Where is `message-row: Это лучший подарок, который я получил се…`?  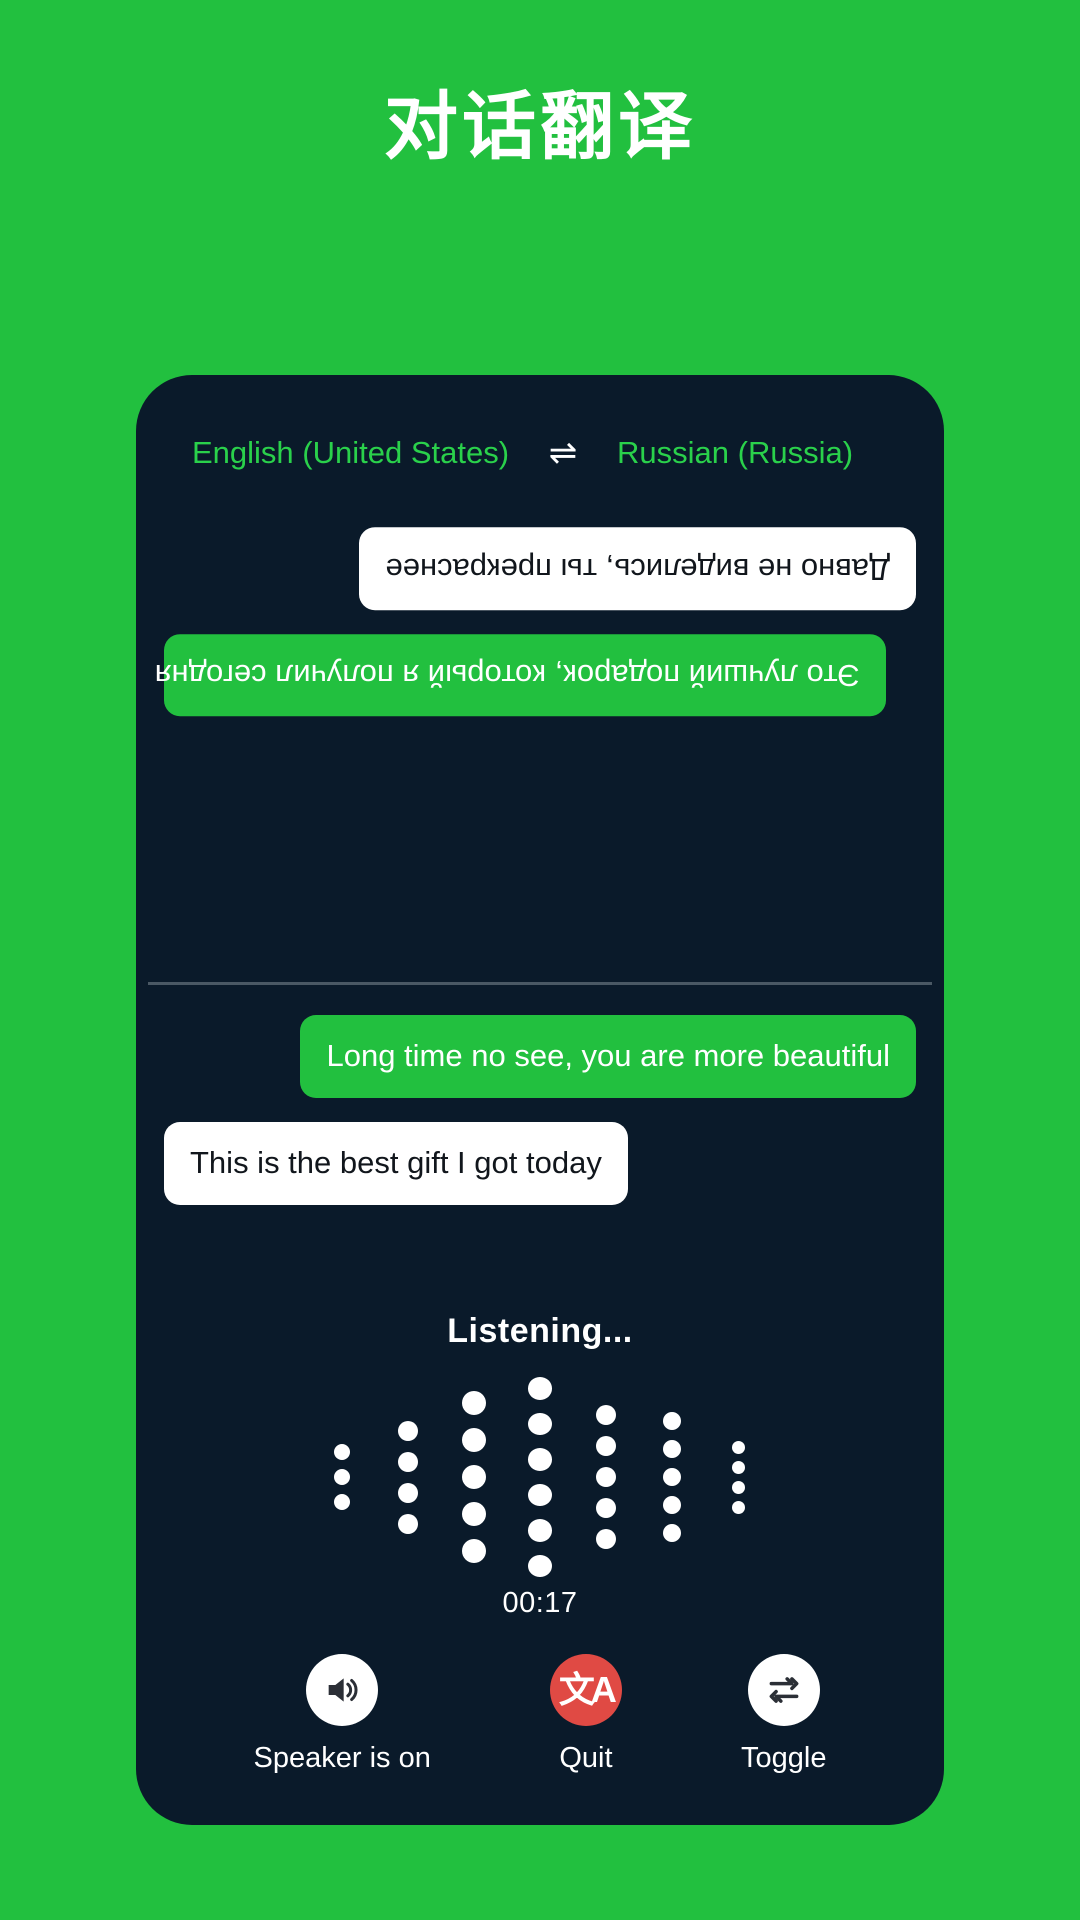 message-row: Это лучший подарок, который я получил се… is located at coordinates (535, 675).